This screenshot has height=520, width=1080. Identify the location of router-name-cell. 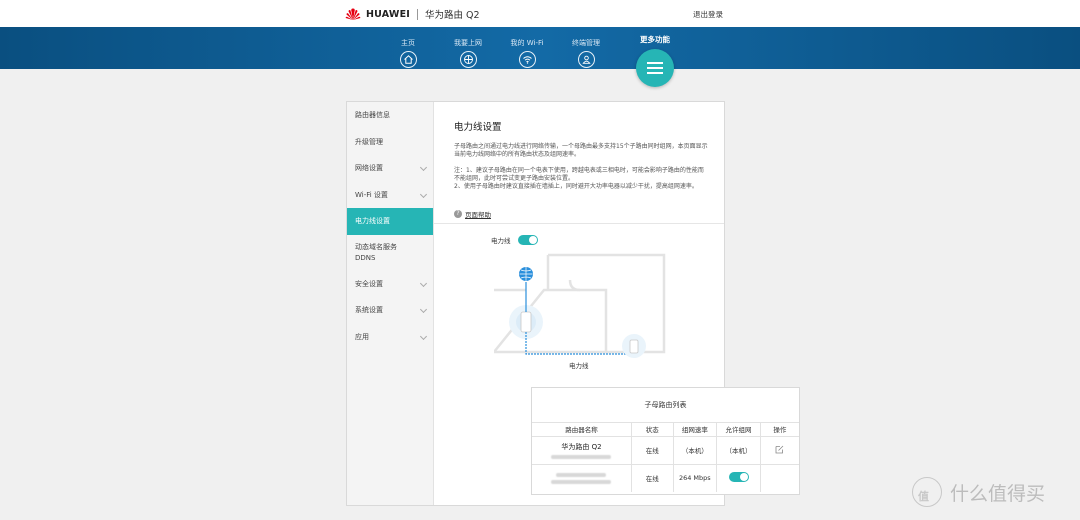
(582, 478).